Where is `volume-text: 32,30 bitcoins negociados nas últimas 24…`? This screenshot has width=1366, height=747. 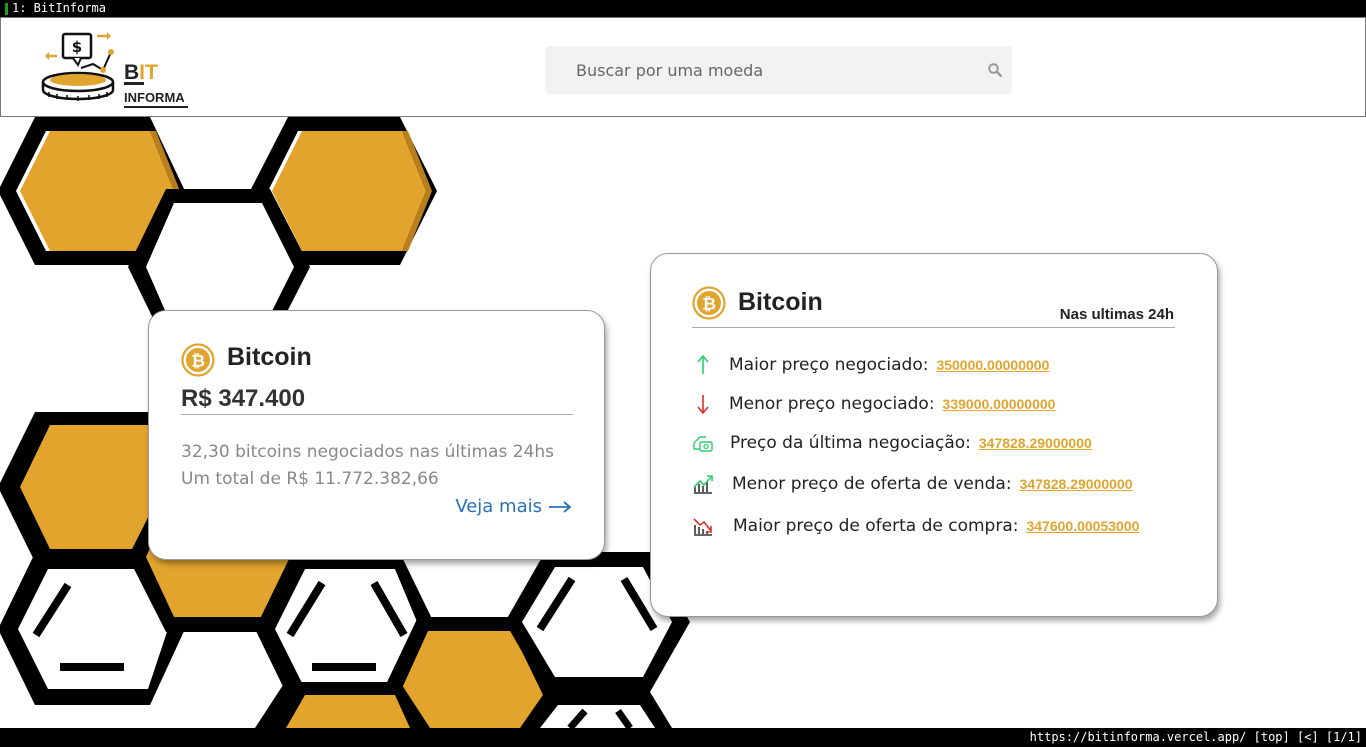 volume-text: 32,30 bitcoins negociados nas últimas 24… is located at coordinates (367, 452).